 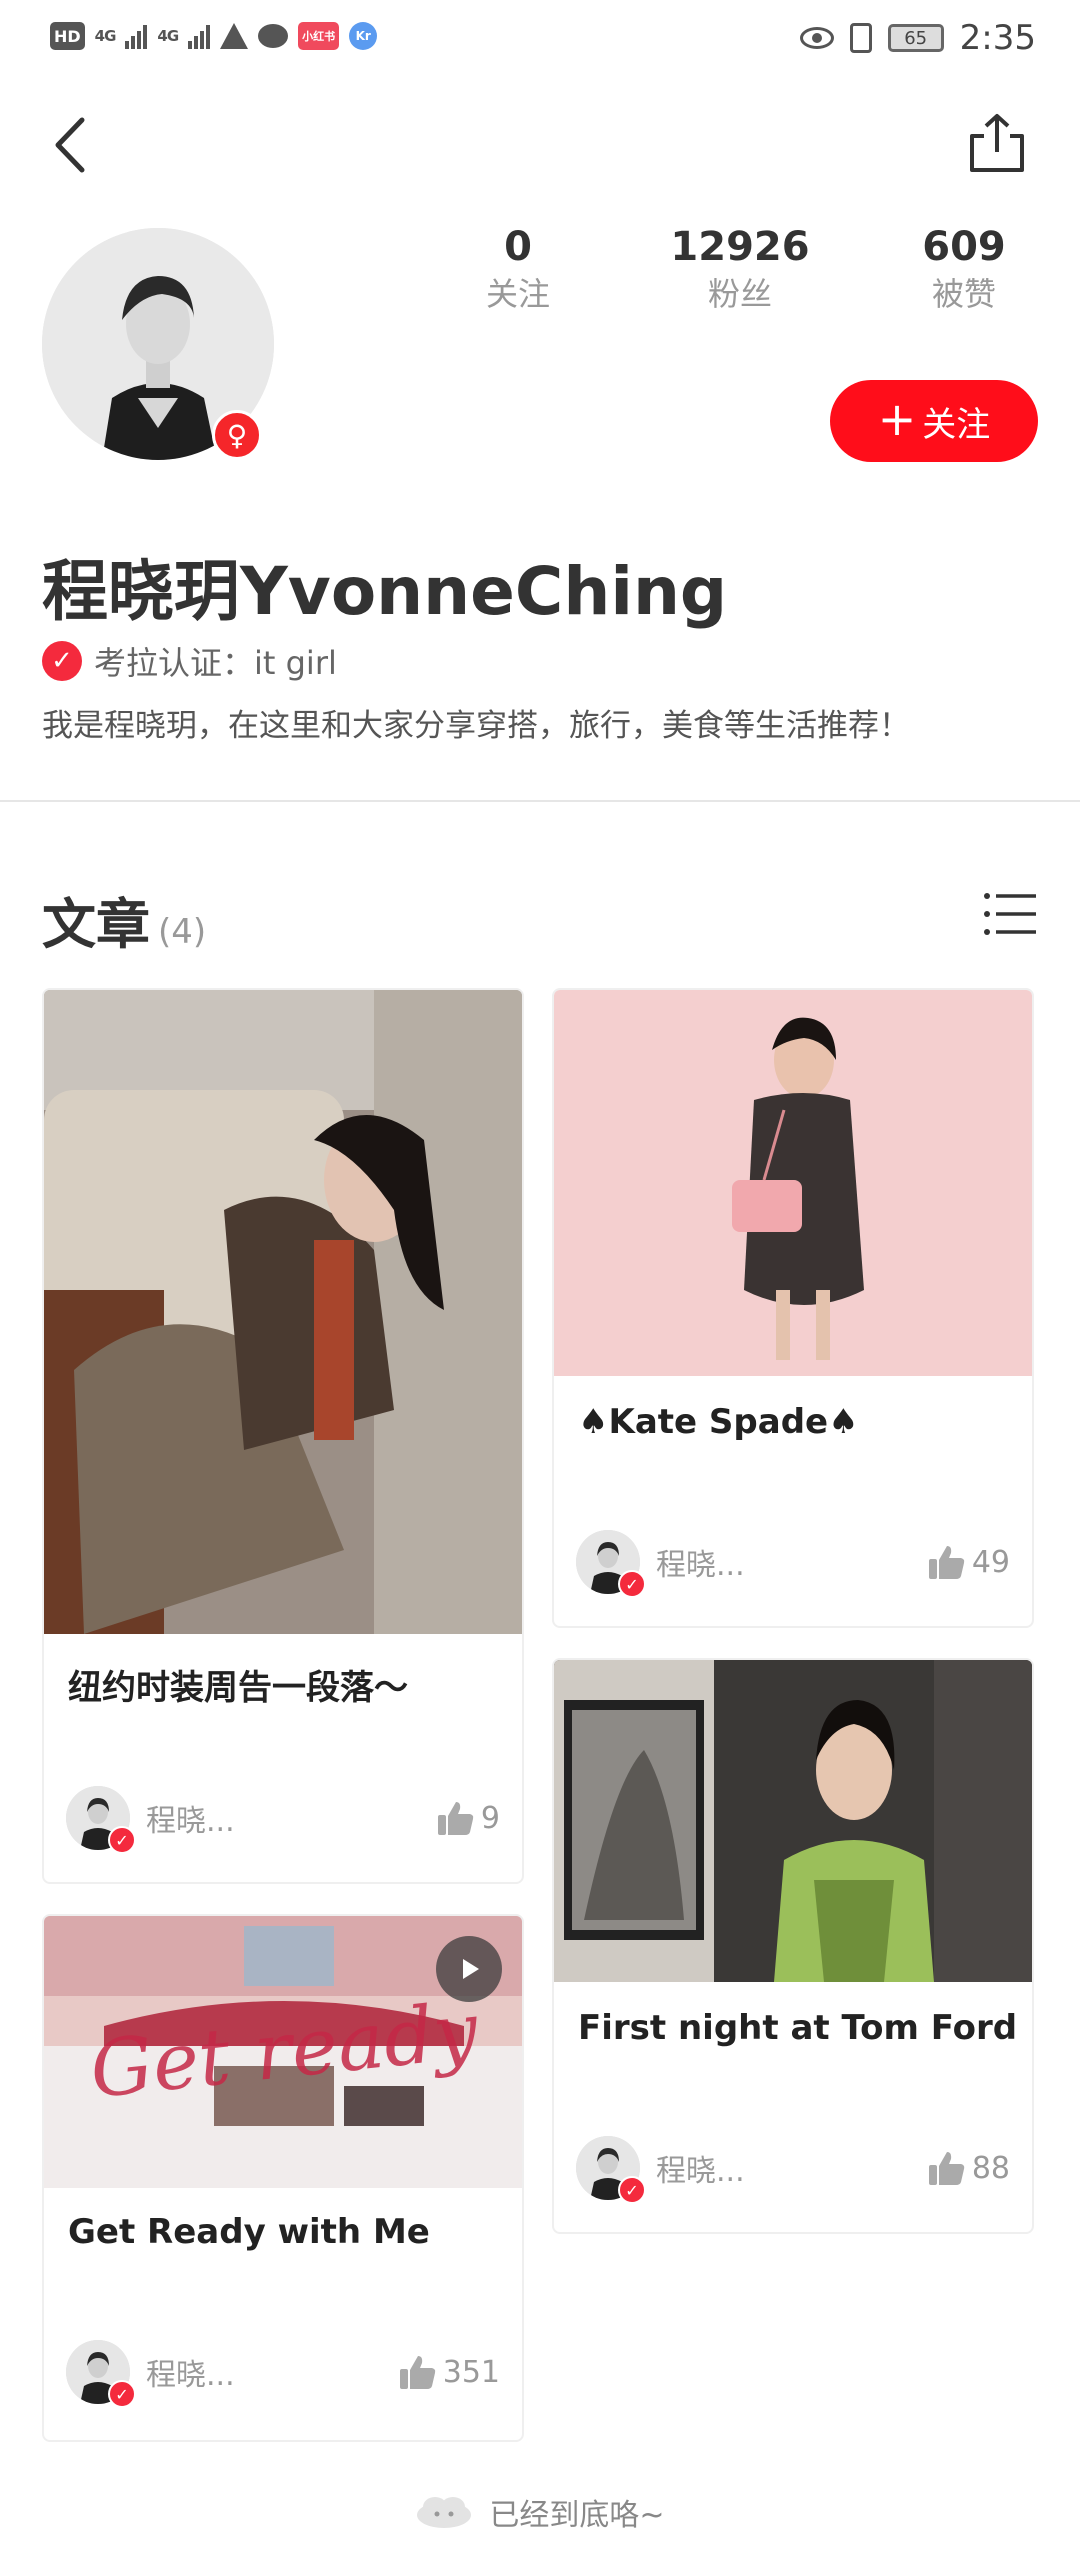 What do you see at coordinates (444, 2512) in the screenshot?
I see `cloud-icon` at bounding box center [444, 2512].